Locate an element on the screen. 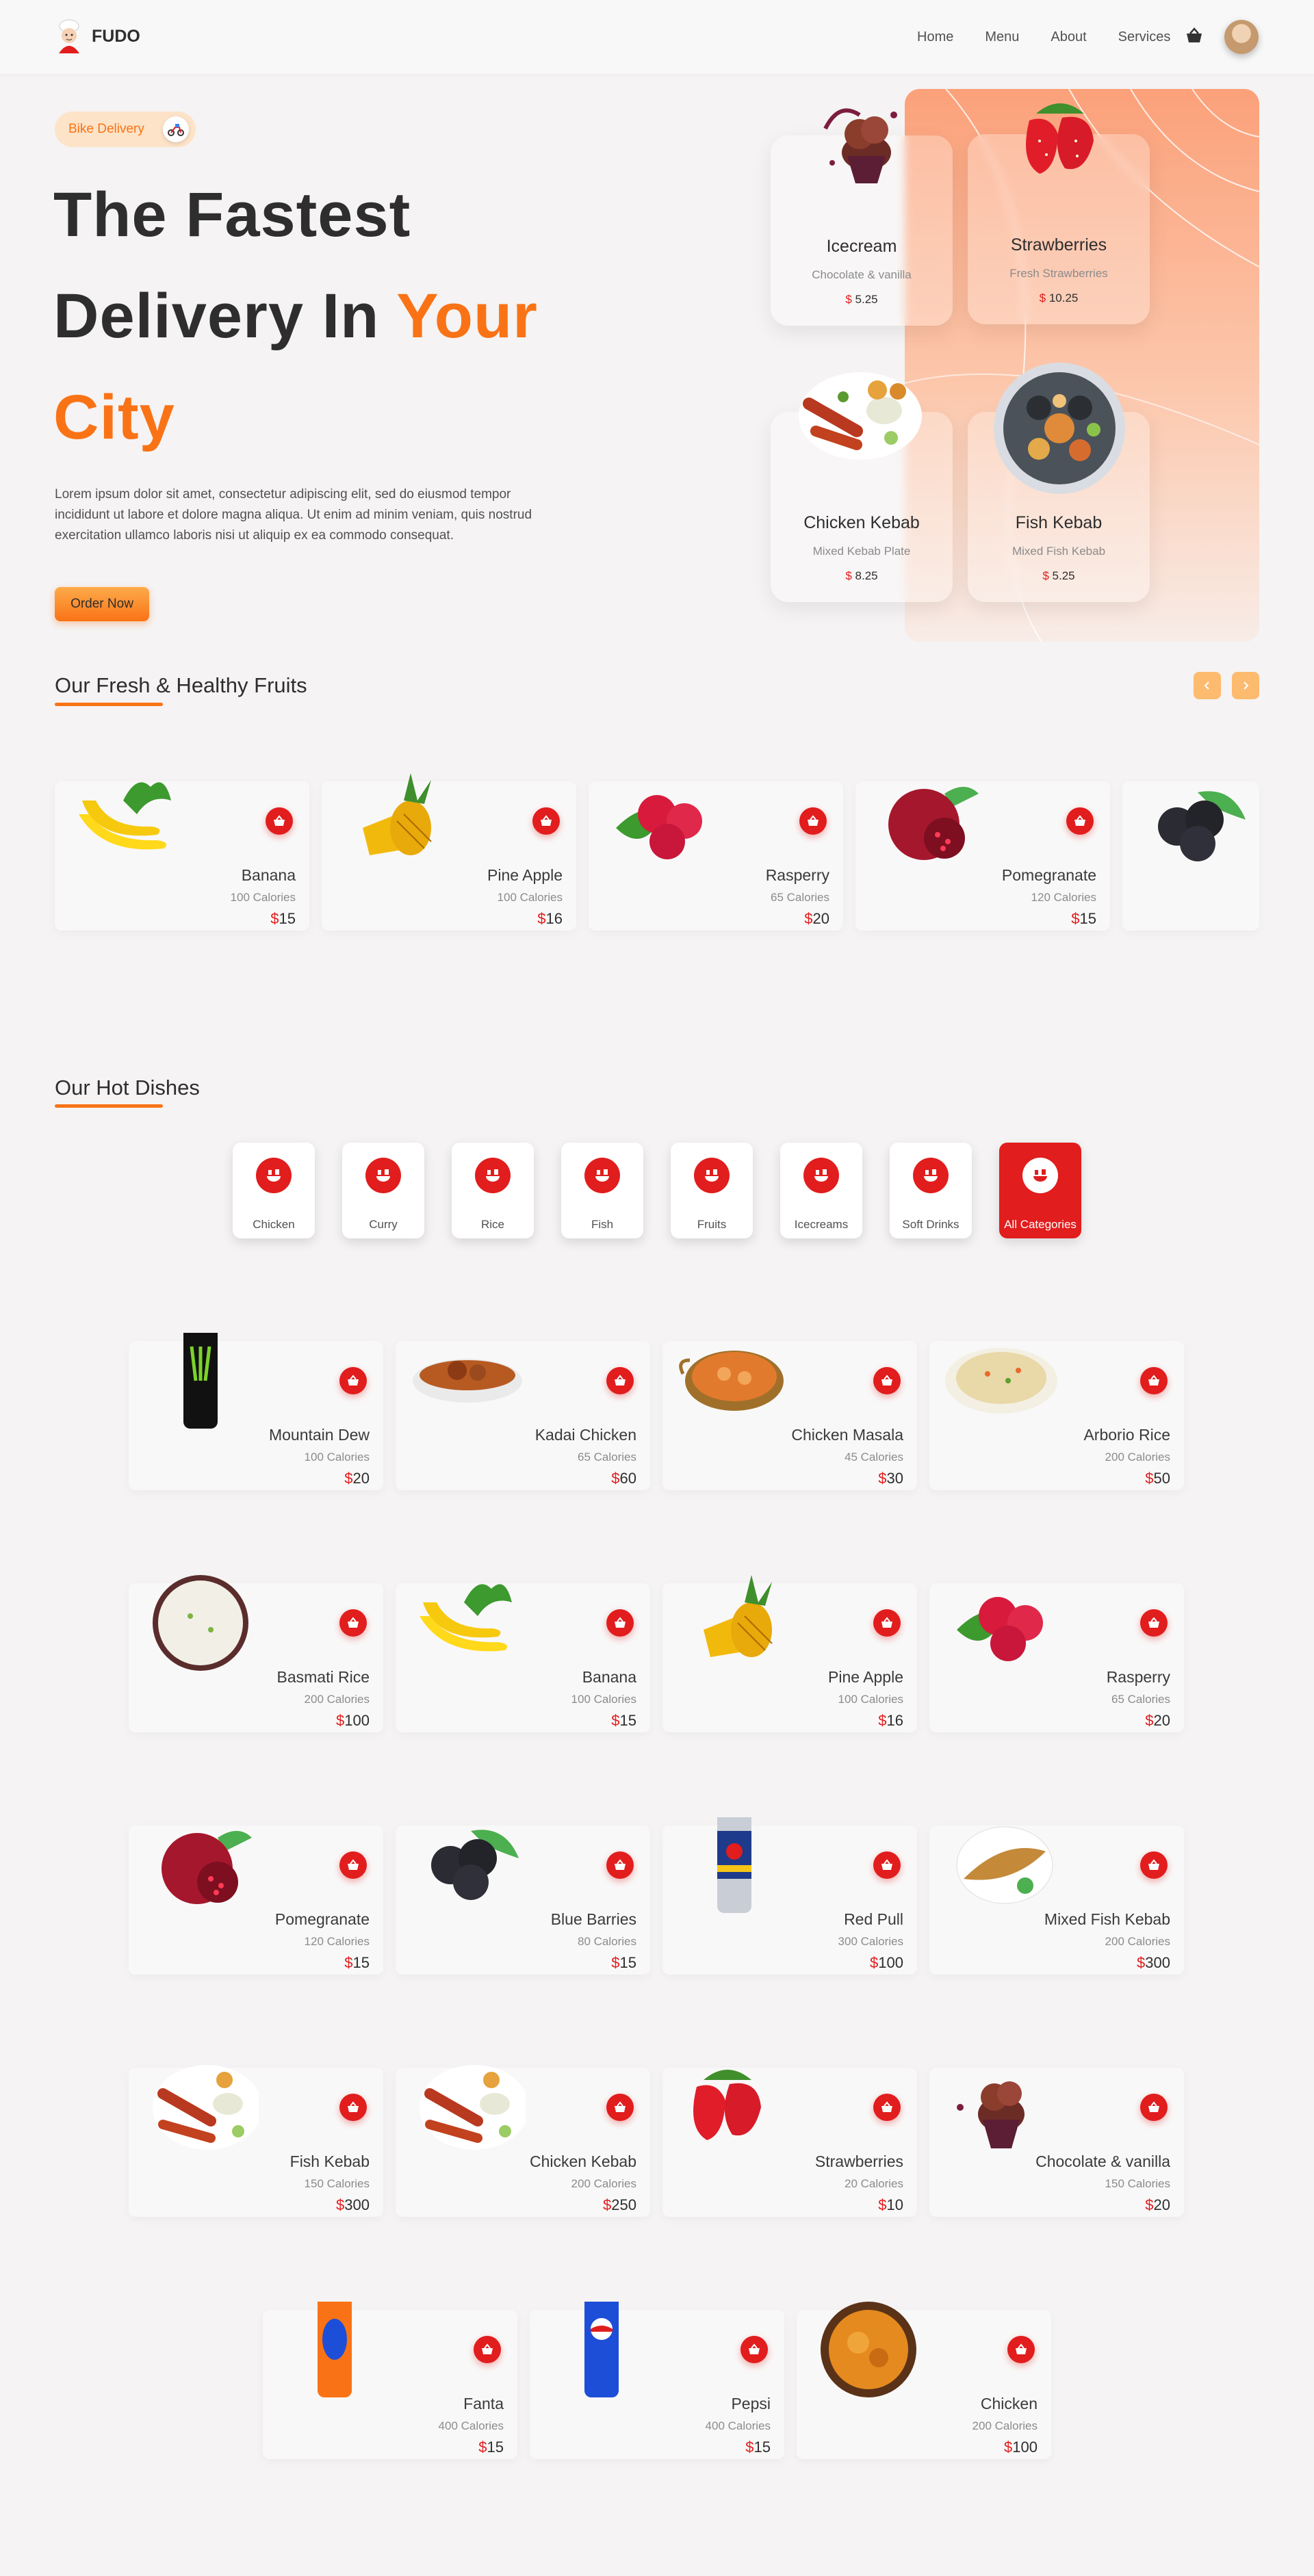 The height and width of the screenshot is (2576, 1314). fish-plate-icon is located at coordinates (1004, 1865).